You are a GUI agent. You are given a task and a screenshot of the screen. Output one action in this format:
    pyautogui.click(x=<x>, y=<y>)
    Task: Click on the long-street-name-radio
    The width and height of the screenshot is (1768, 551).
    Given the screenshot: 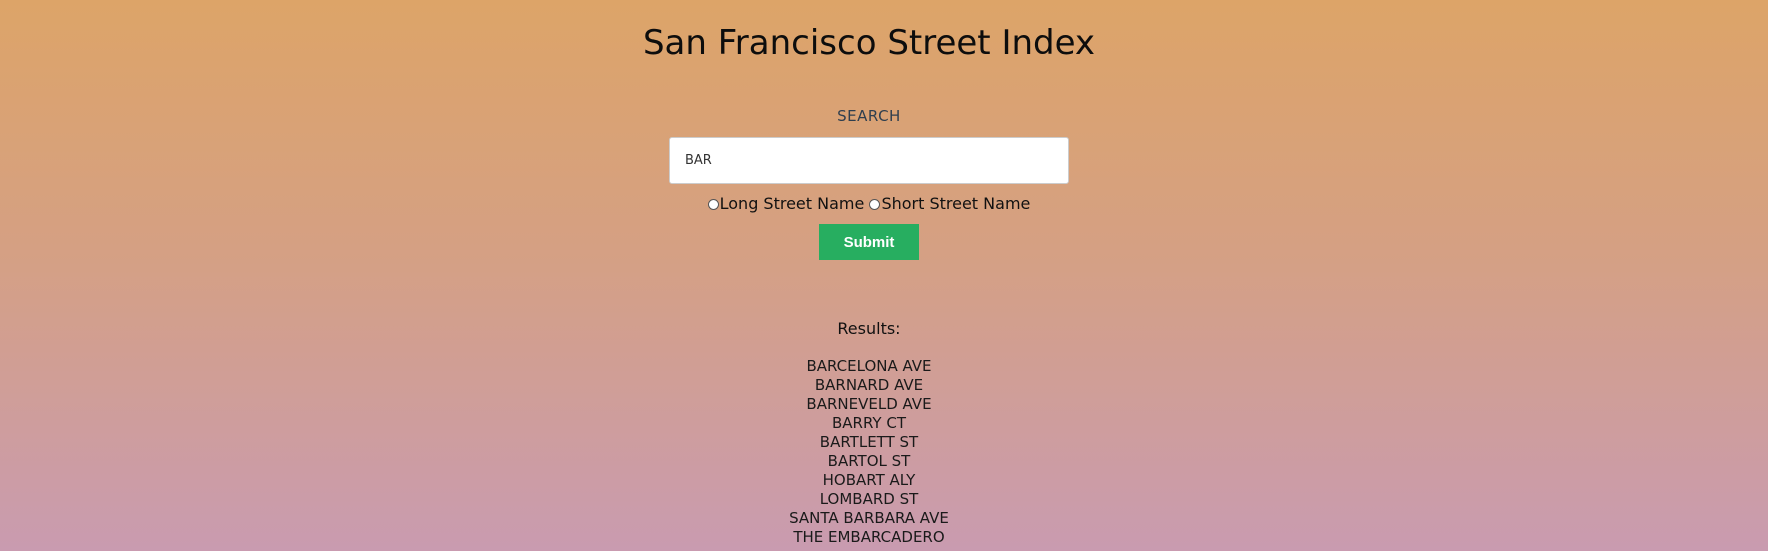 What is the action you would take?
    pyautogui.click(x=713, y=204)
    